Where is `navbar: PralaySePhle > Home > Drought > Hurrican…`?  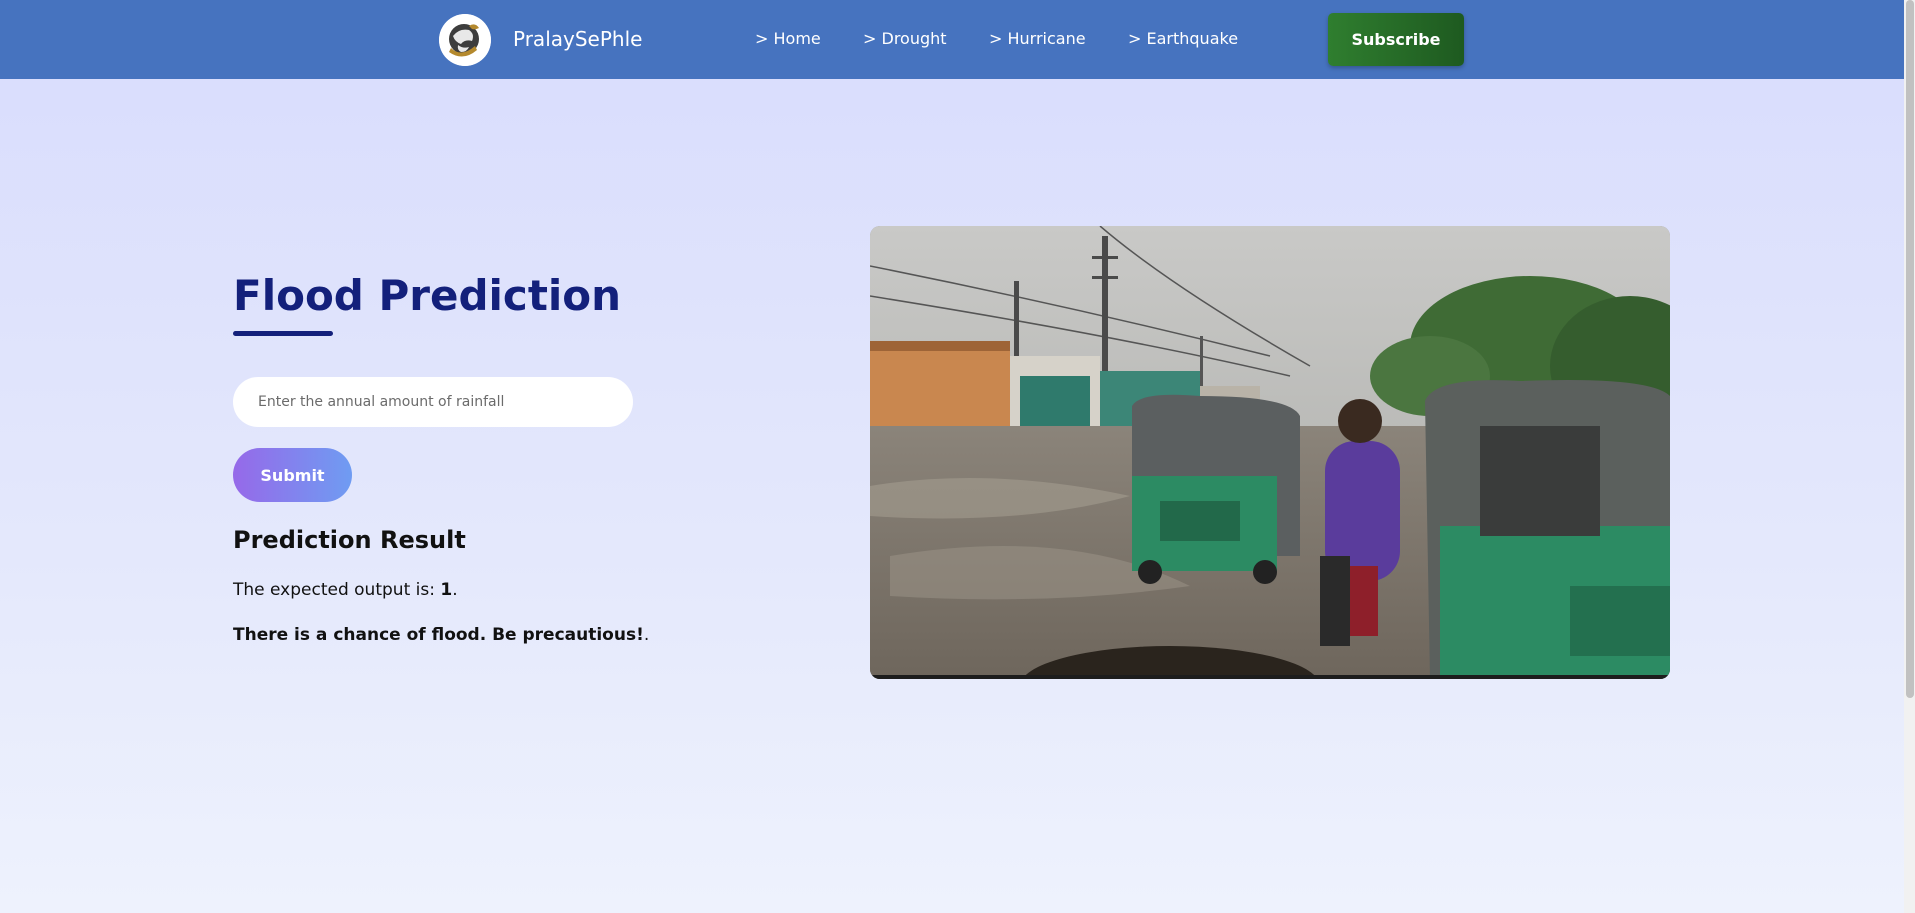 navbar: PralaySePhle > Home > Drought > Hurrican… is located at coordinates (952, 39).